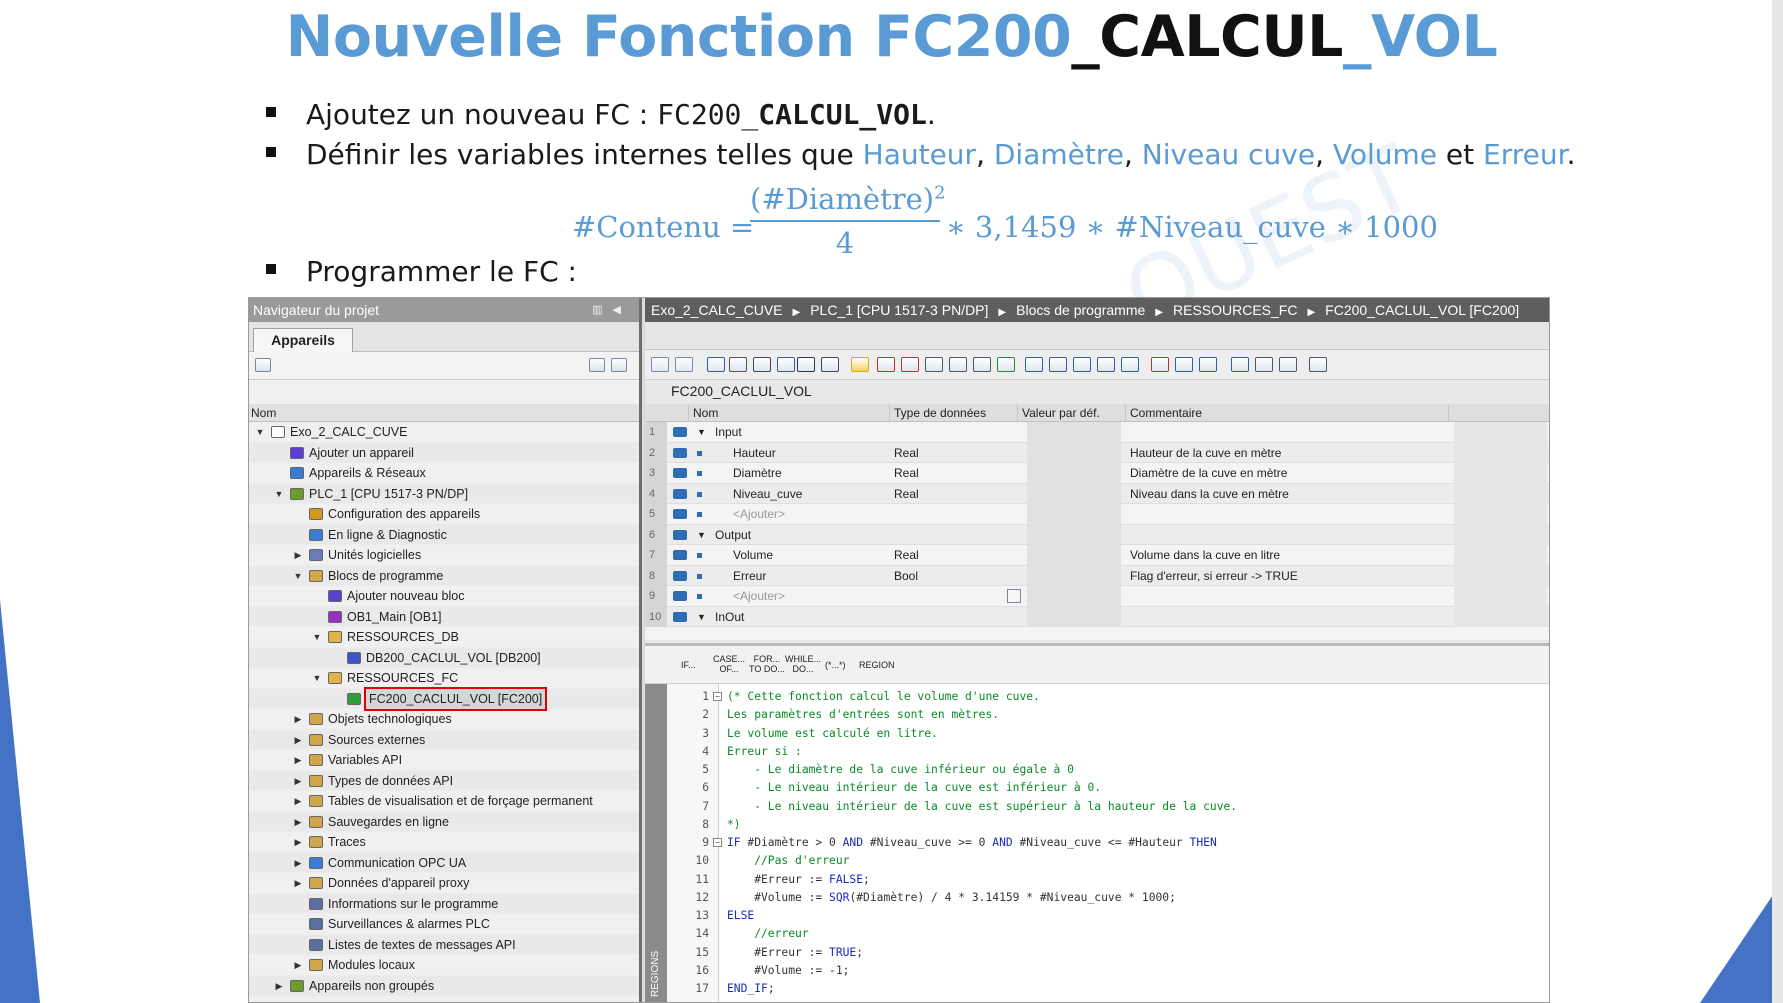 Image resolution: width=1783 pixels, height=1003 pixels. I want to click on breadcrumb-item: Exo_2_CALC_CUVE, so click(717, 310).